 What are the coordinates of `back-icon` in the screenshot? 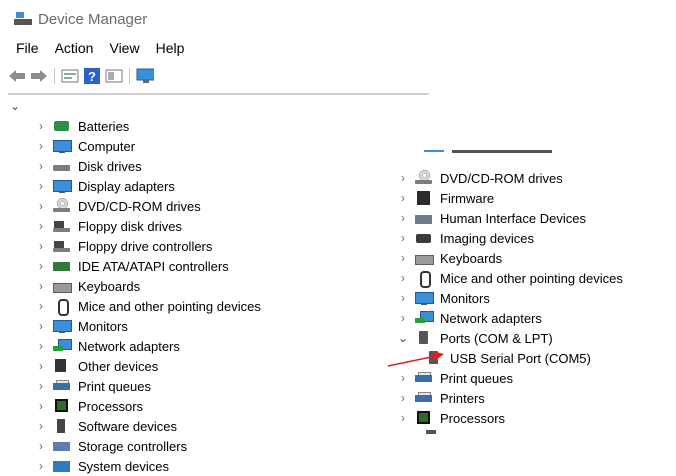 It's located at (17, 76).